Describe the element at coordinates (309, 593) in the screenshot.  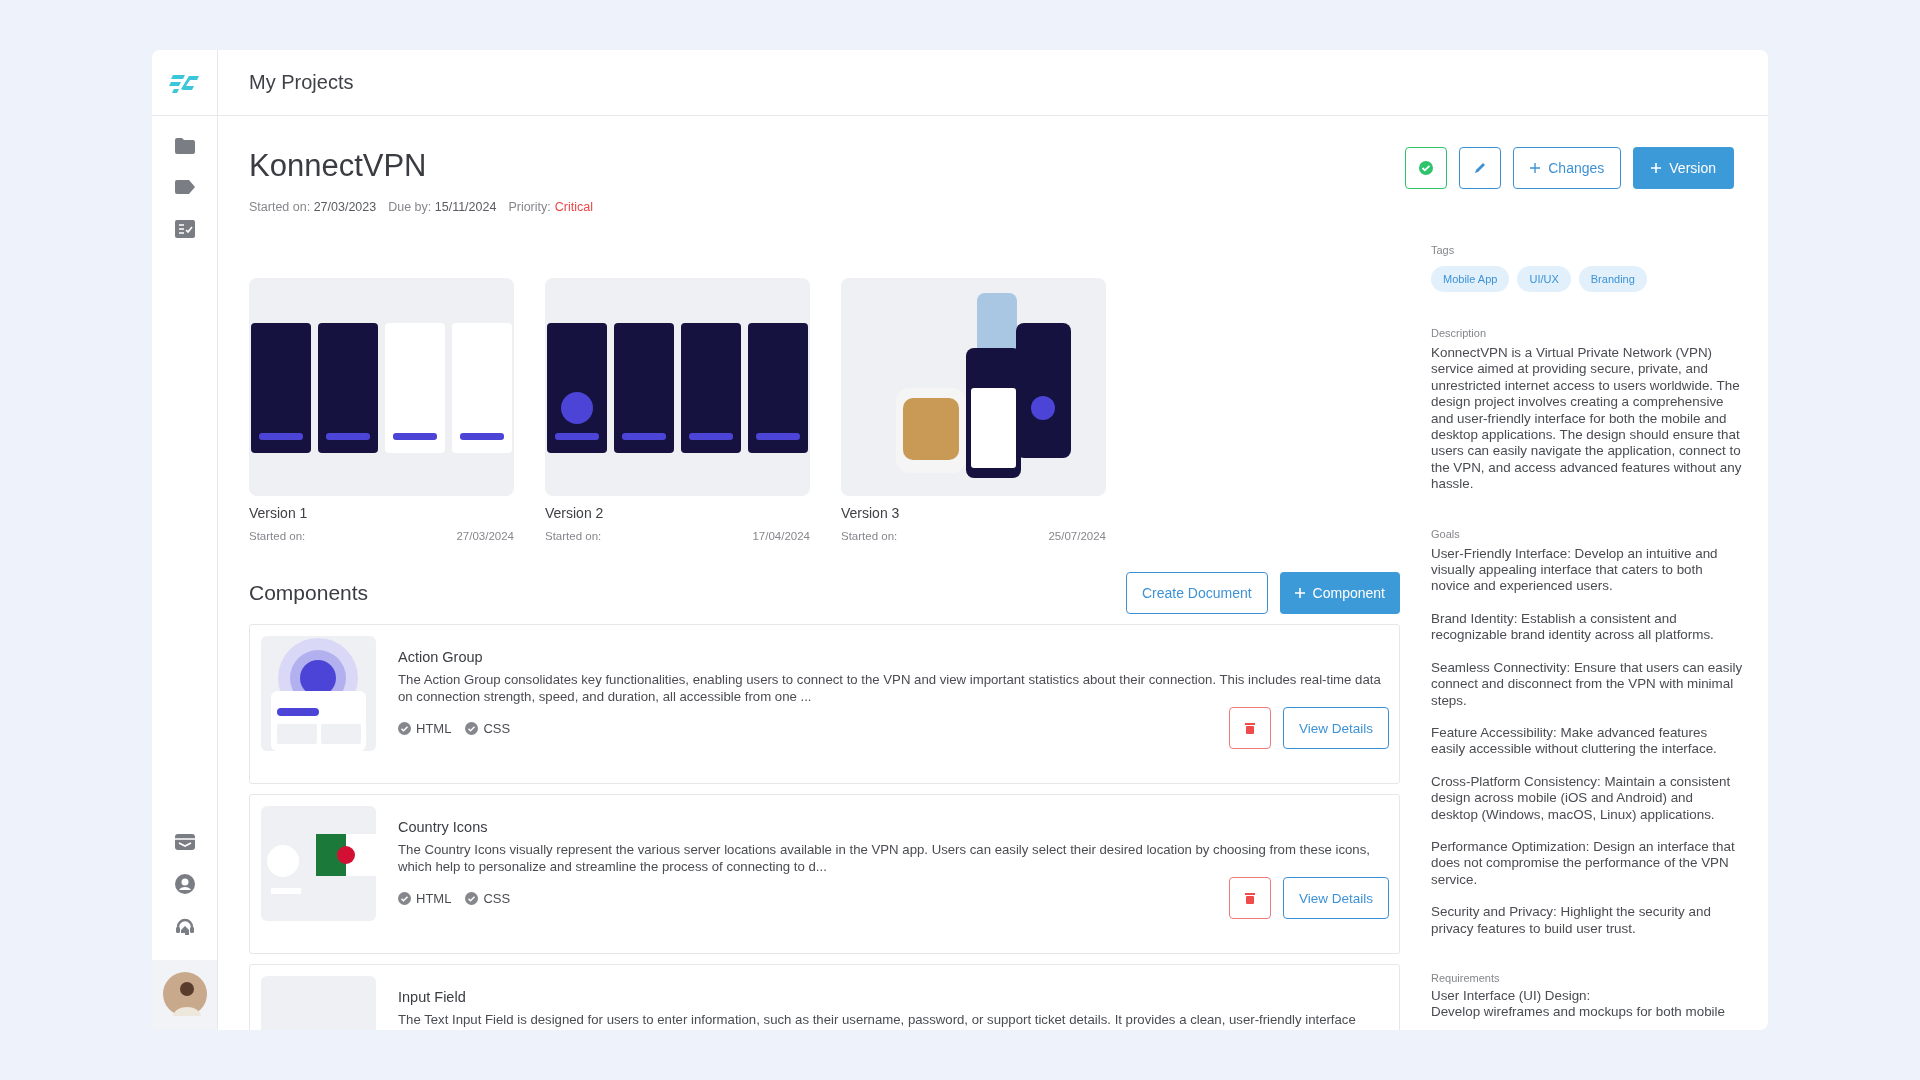
I see `section-title: Components` at that location.